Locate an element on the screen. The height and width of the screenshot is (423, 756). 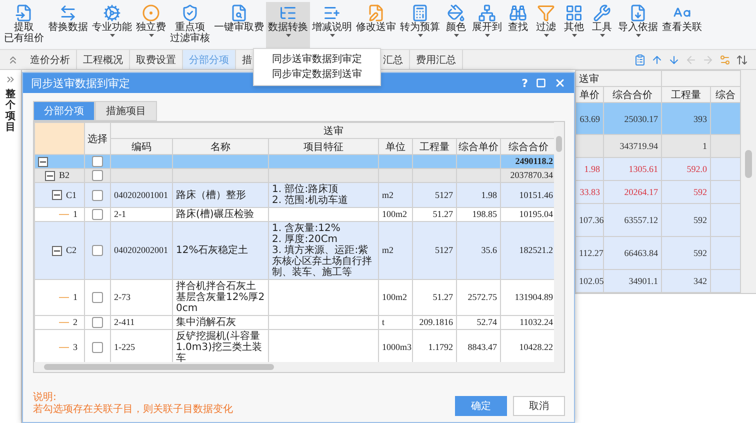
table-cell: 51.27 is located at coordinates (434, 215).